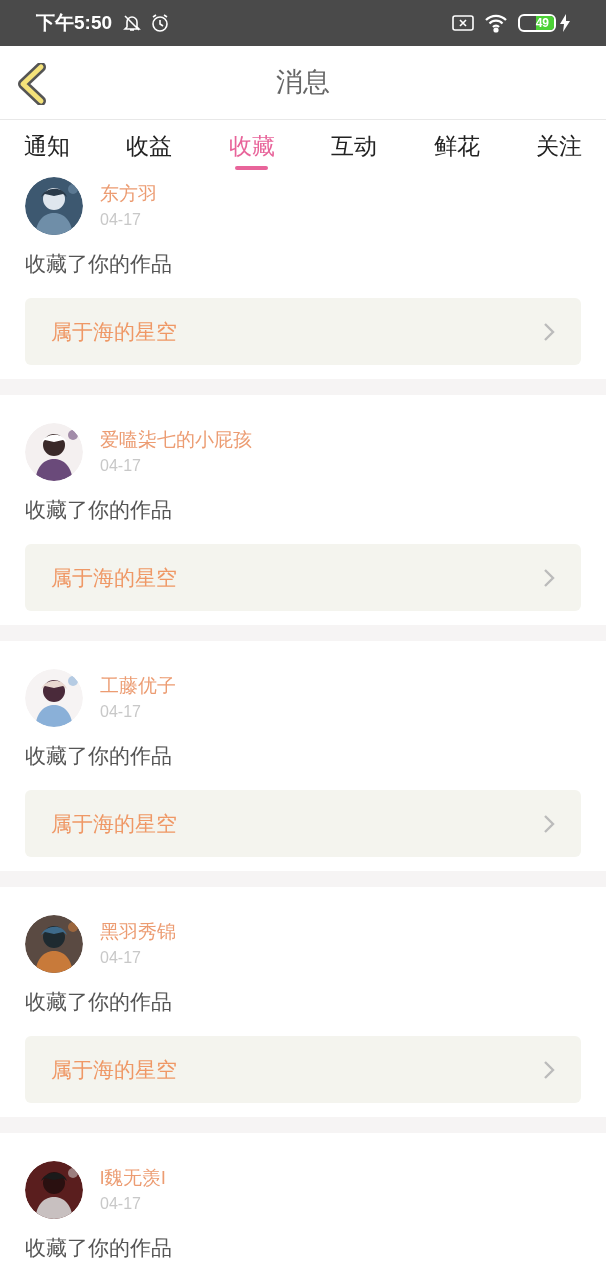 The image size is (606, 1280). What do you see at coordinates (496, 23) in the screenshot?
I see `wifi-icon` at bounding box center [496, 23].